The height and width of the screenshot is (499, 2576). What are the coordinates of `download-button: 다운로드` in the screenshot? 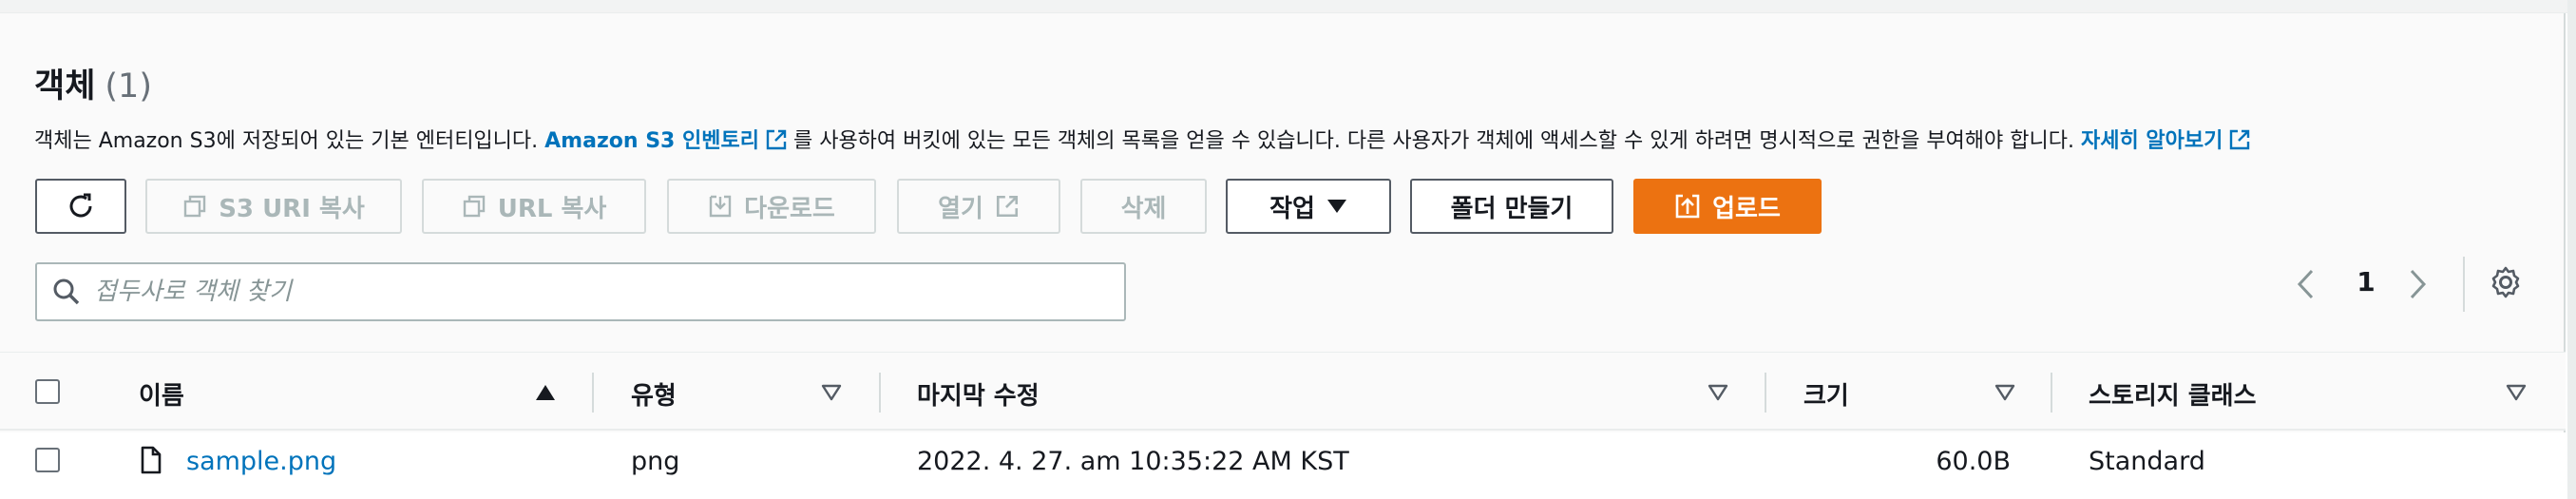 It's located at (771, 206).